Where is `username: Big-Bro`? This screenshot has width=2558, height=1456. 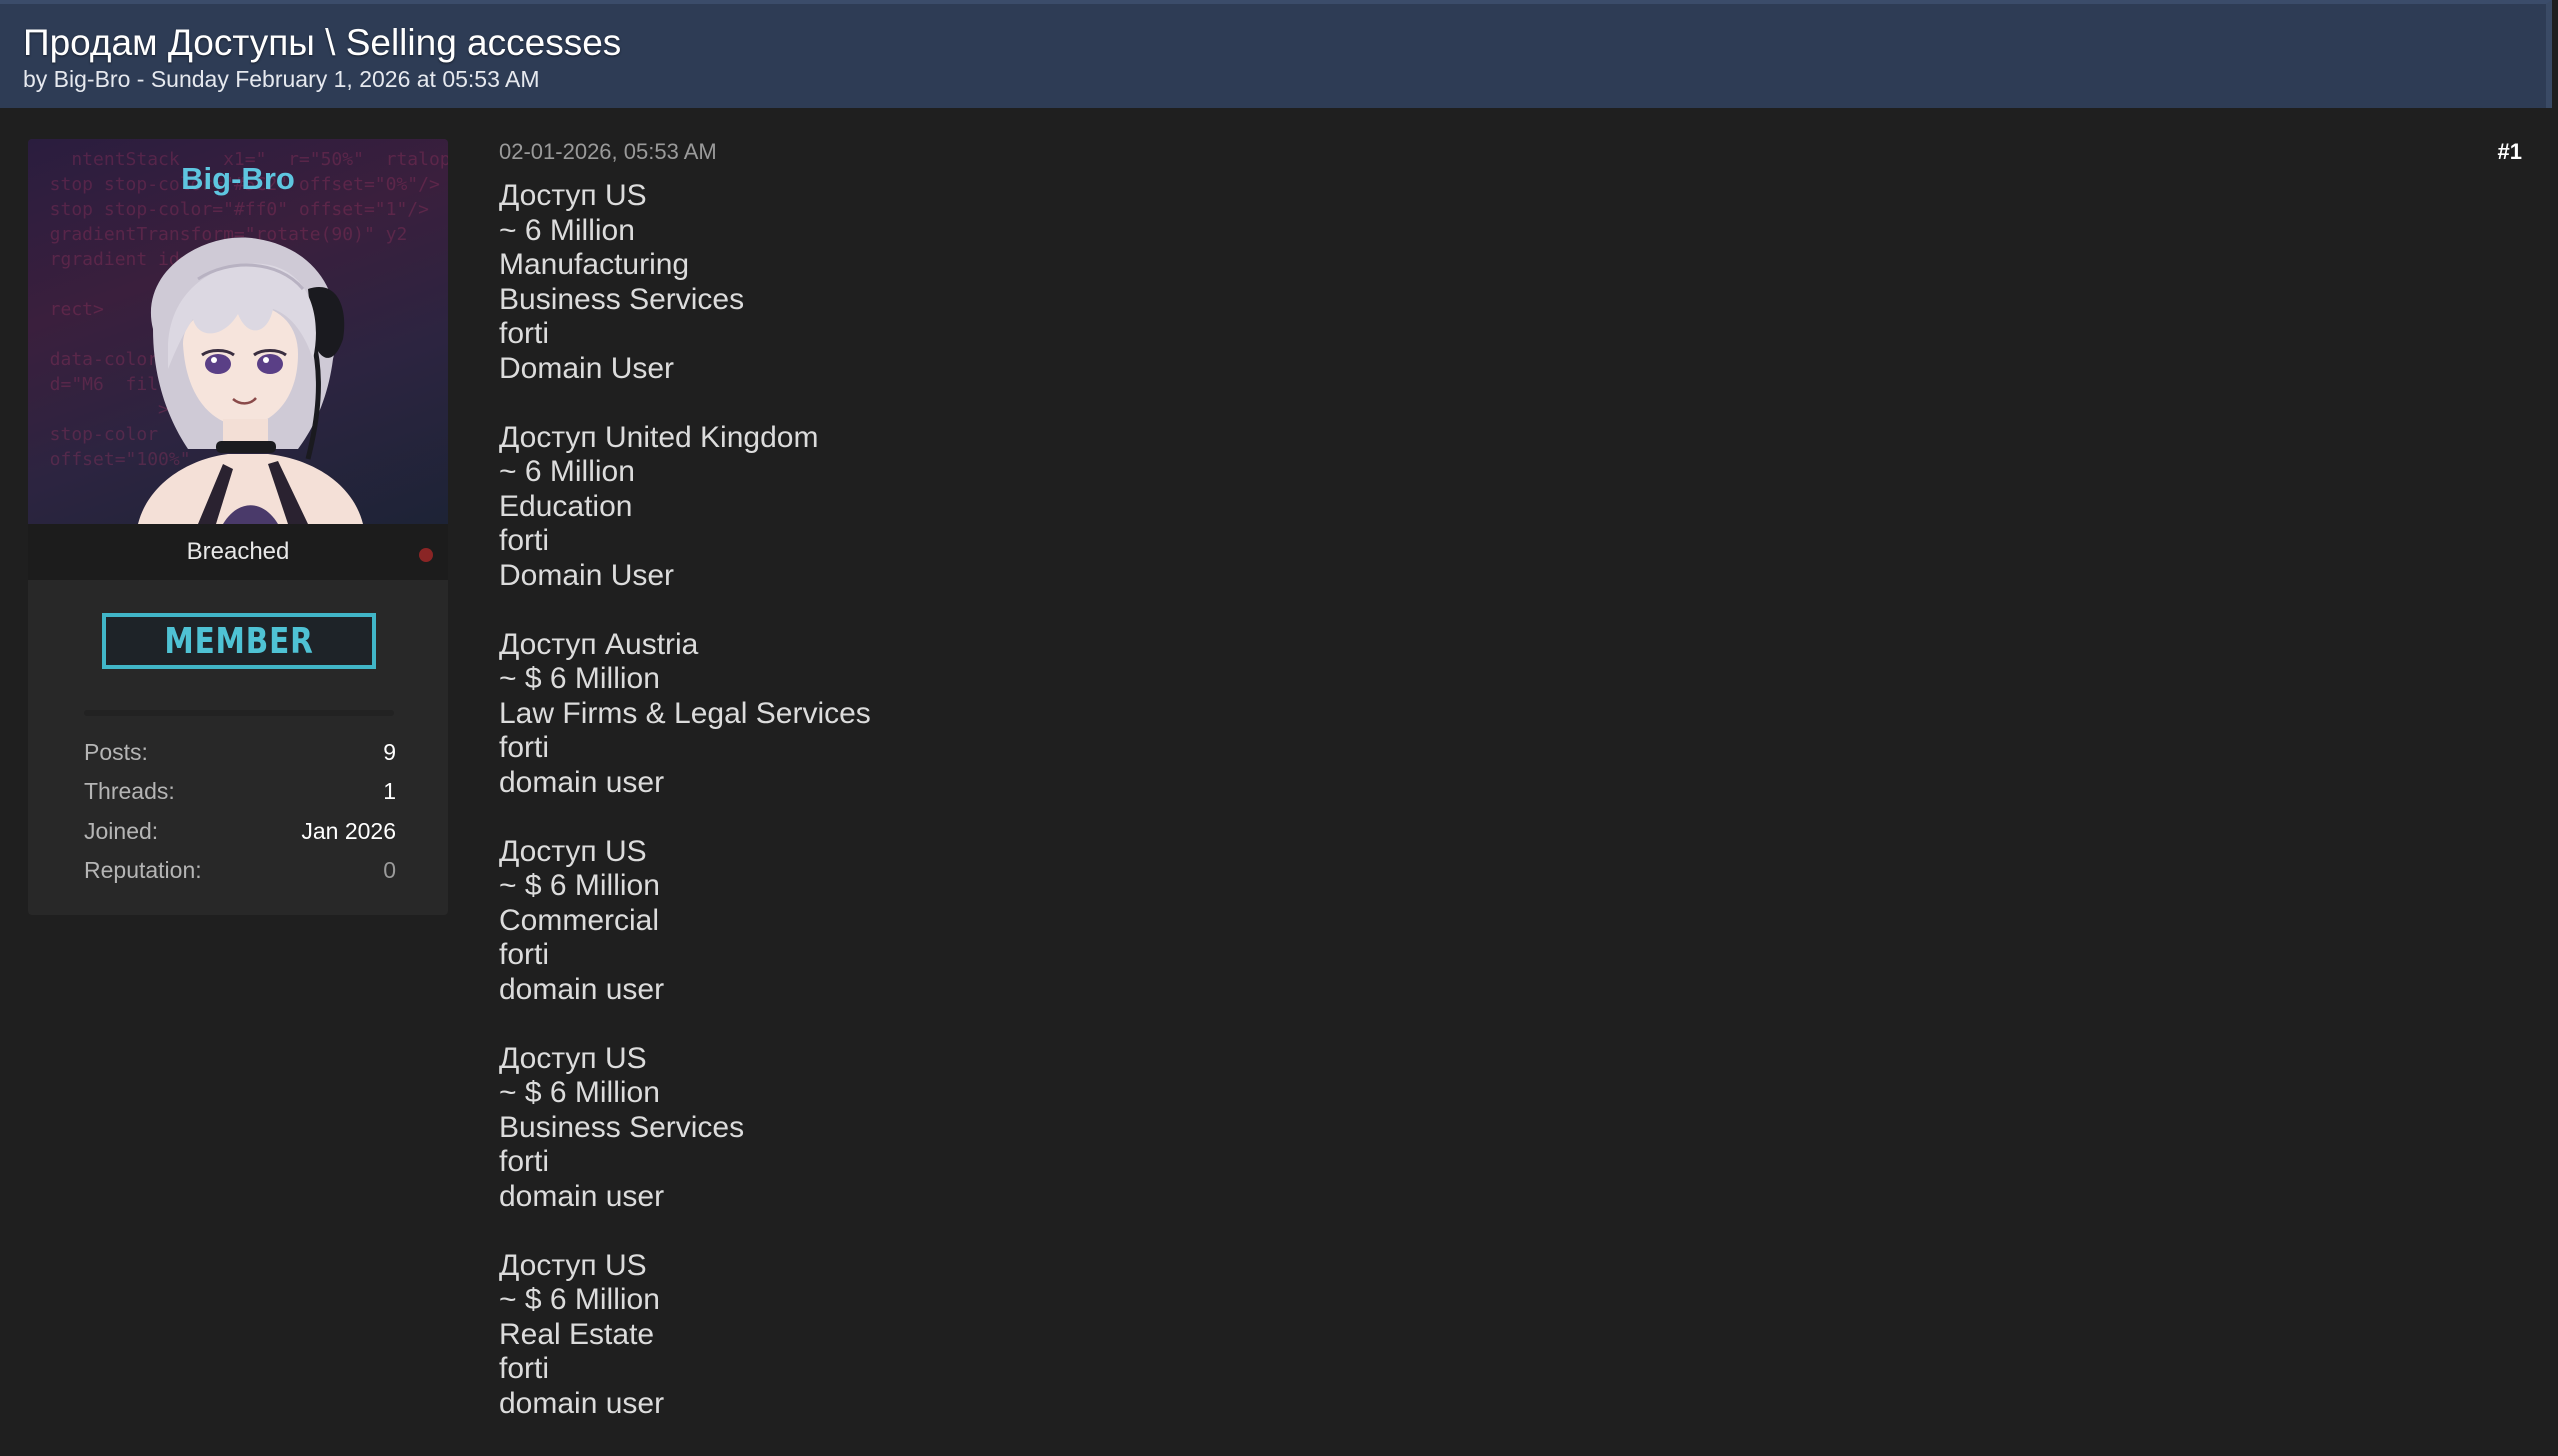
username: Big-Bro is located at coordinates (238, 179).